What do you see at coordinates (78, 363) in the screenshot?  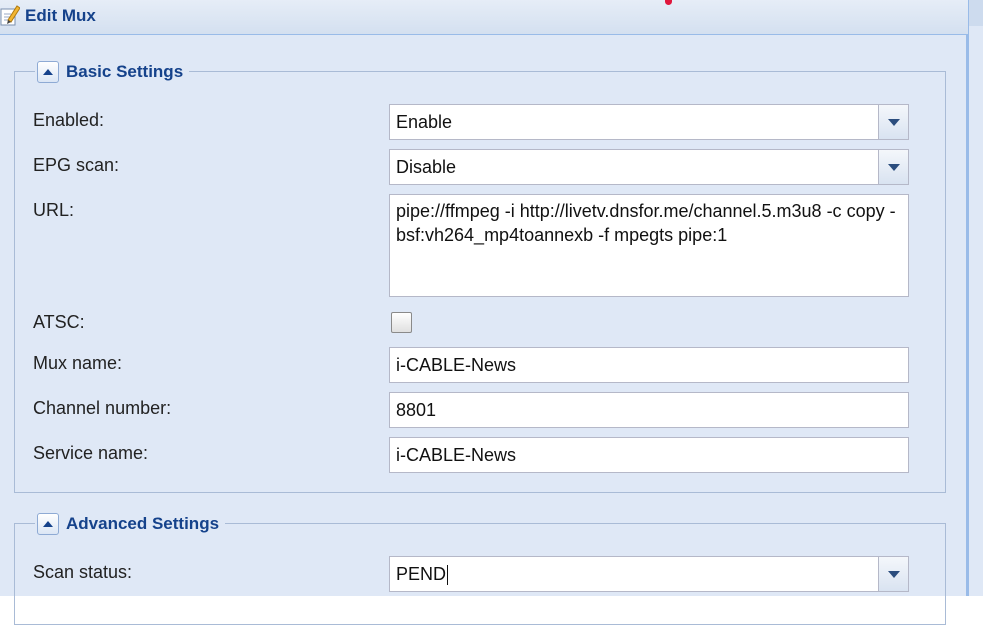 I see `mux-name-label: Mux name:` at bounding box center [78, 363].